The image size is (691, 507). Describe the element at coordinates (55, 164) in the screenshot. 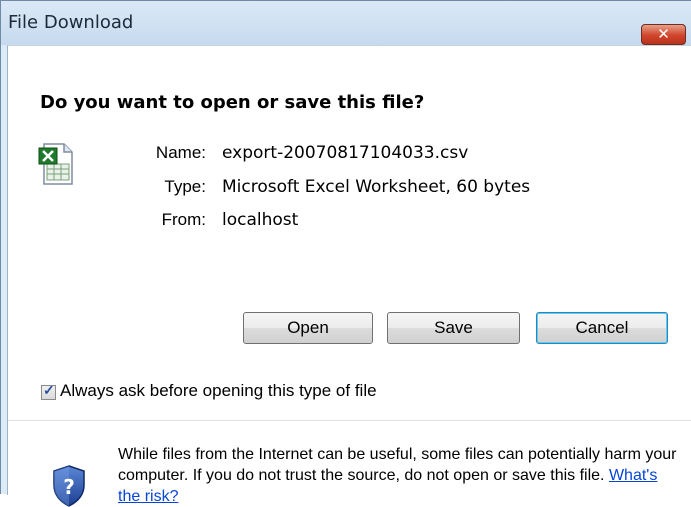

I see `excel-file-icon` at that location.